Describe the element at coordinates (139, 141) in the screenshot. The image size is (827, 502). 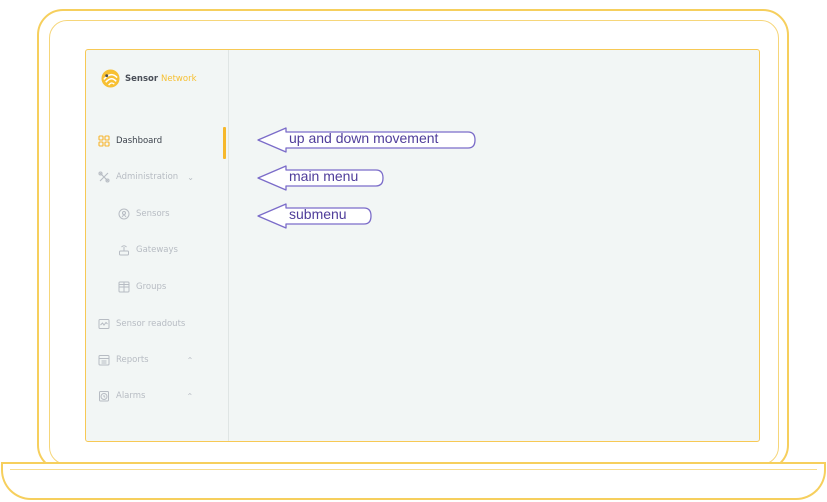
I see `sidebar-item-label: Dashboard` at that location.